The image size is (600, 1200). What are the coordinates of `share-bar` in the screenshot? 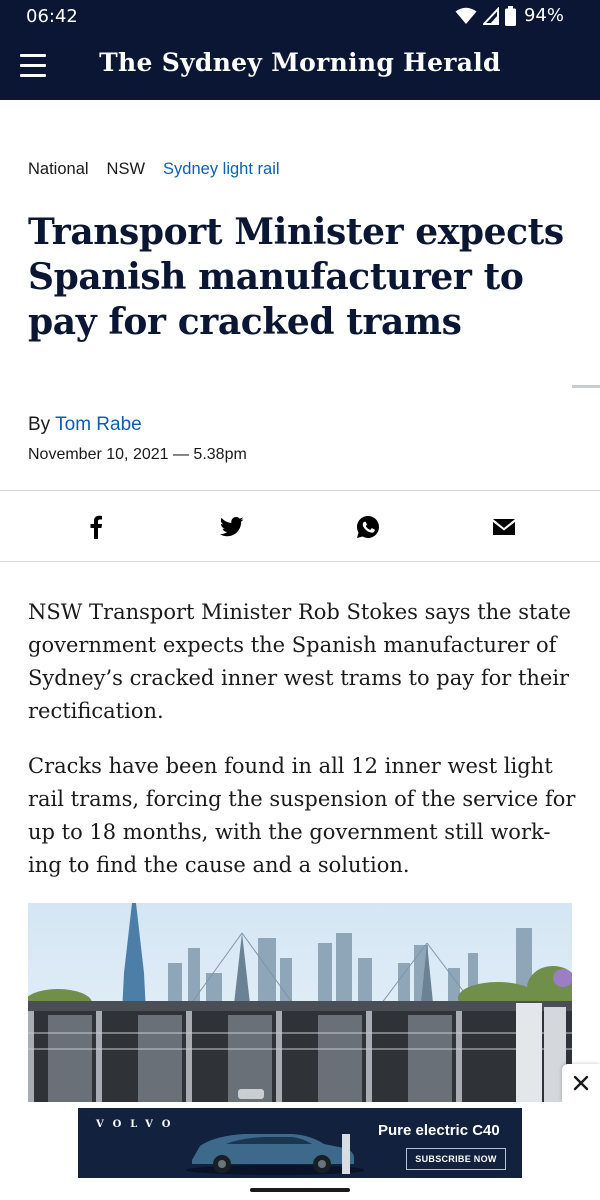 It's located at (300, 526).